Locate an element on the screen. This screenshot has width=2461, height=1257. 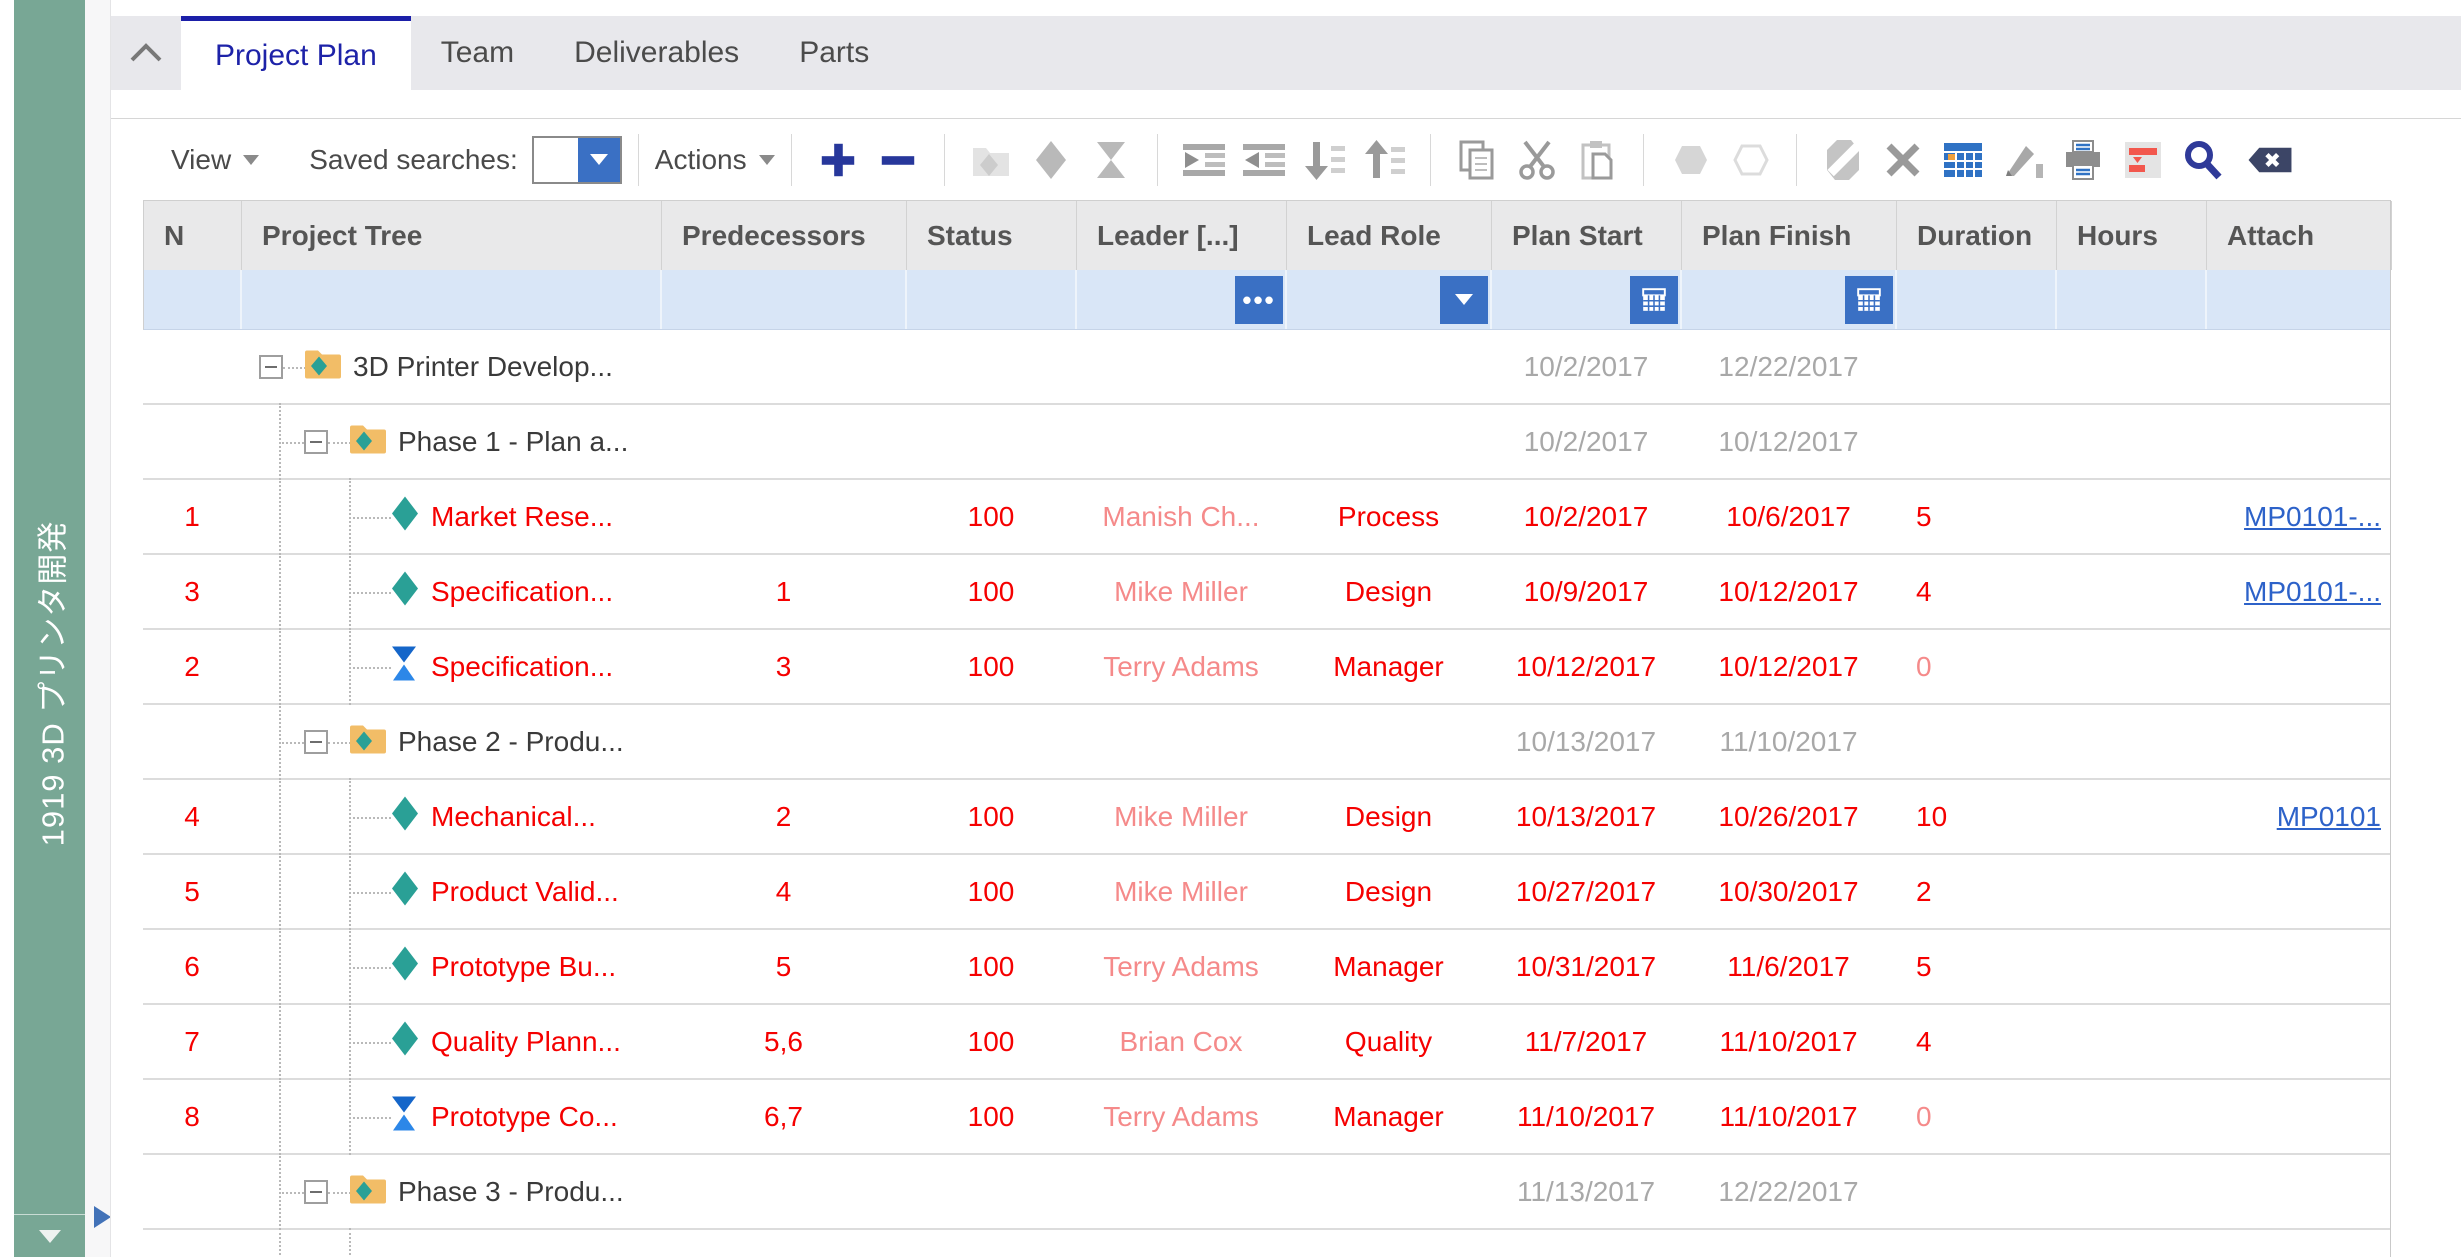
indent-button is located at coordinates (1264, 160).